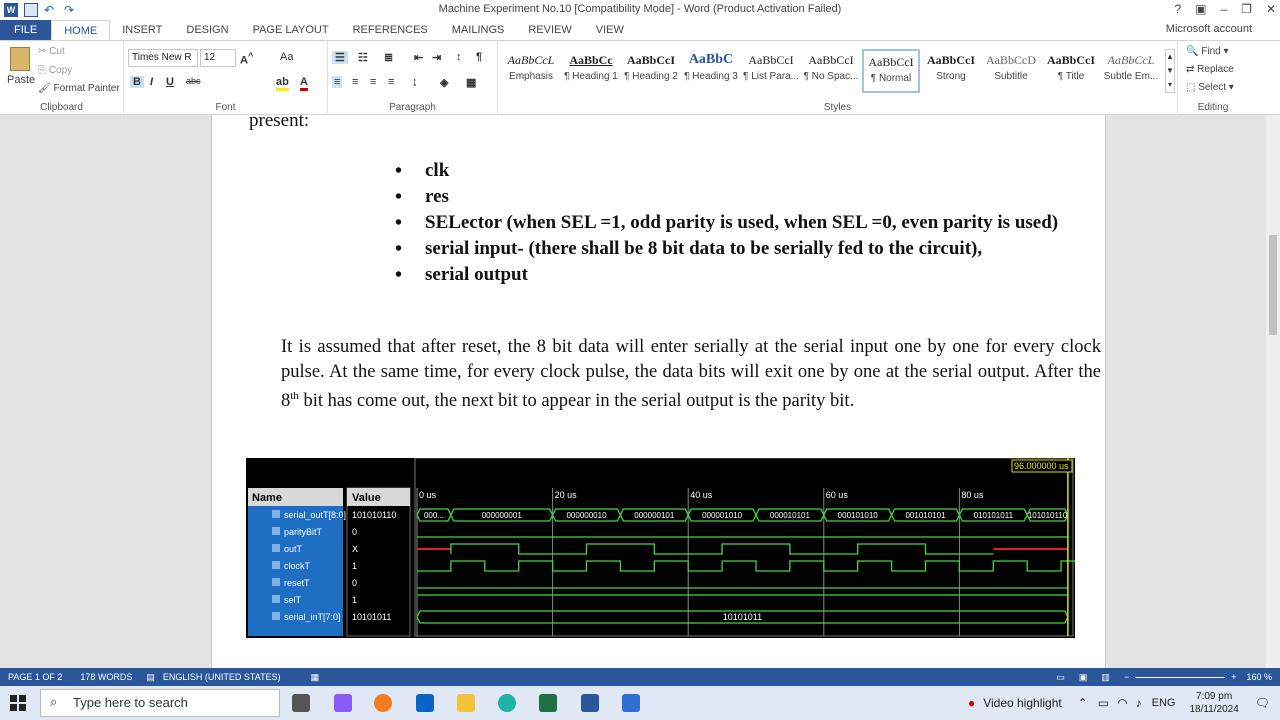 The image size is (1280, 720). What do you see at coordinates (71, 10) in the screenshot?
I see `redo-icon: ↷` at bounding box center [71, 10].